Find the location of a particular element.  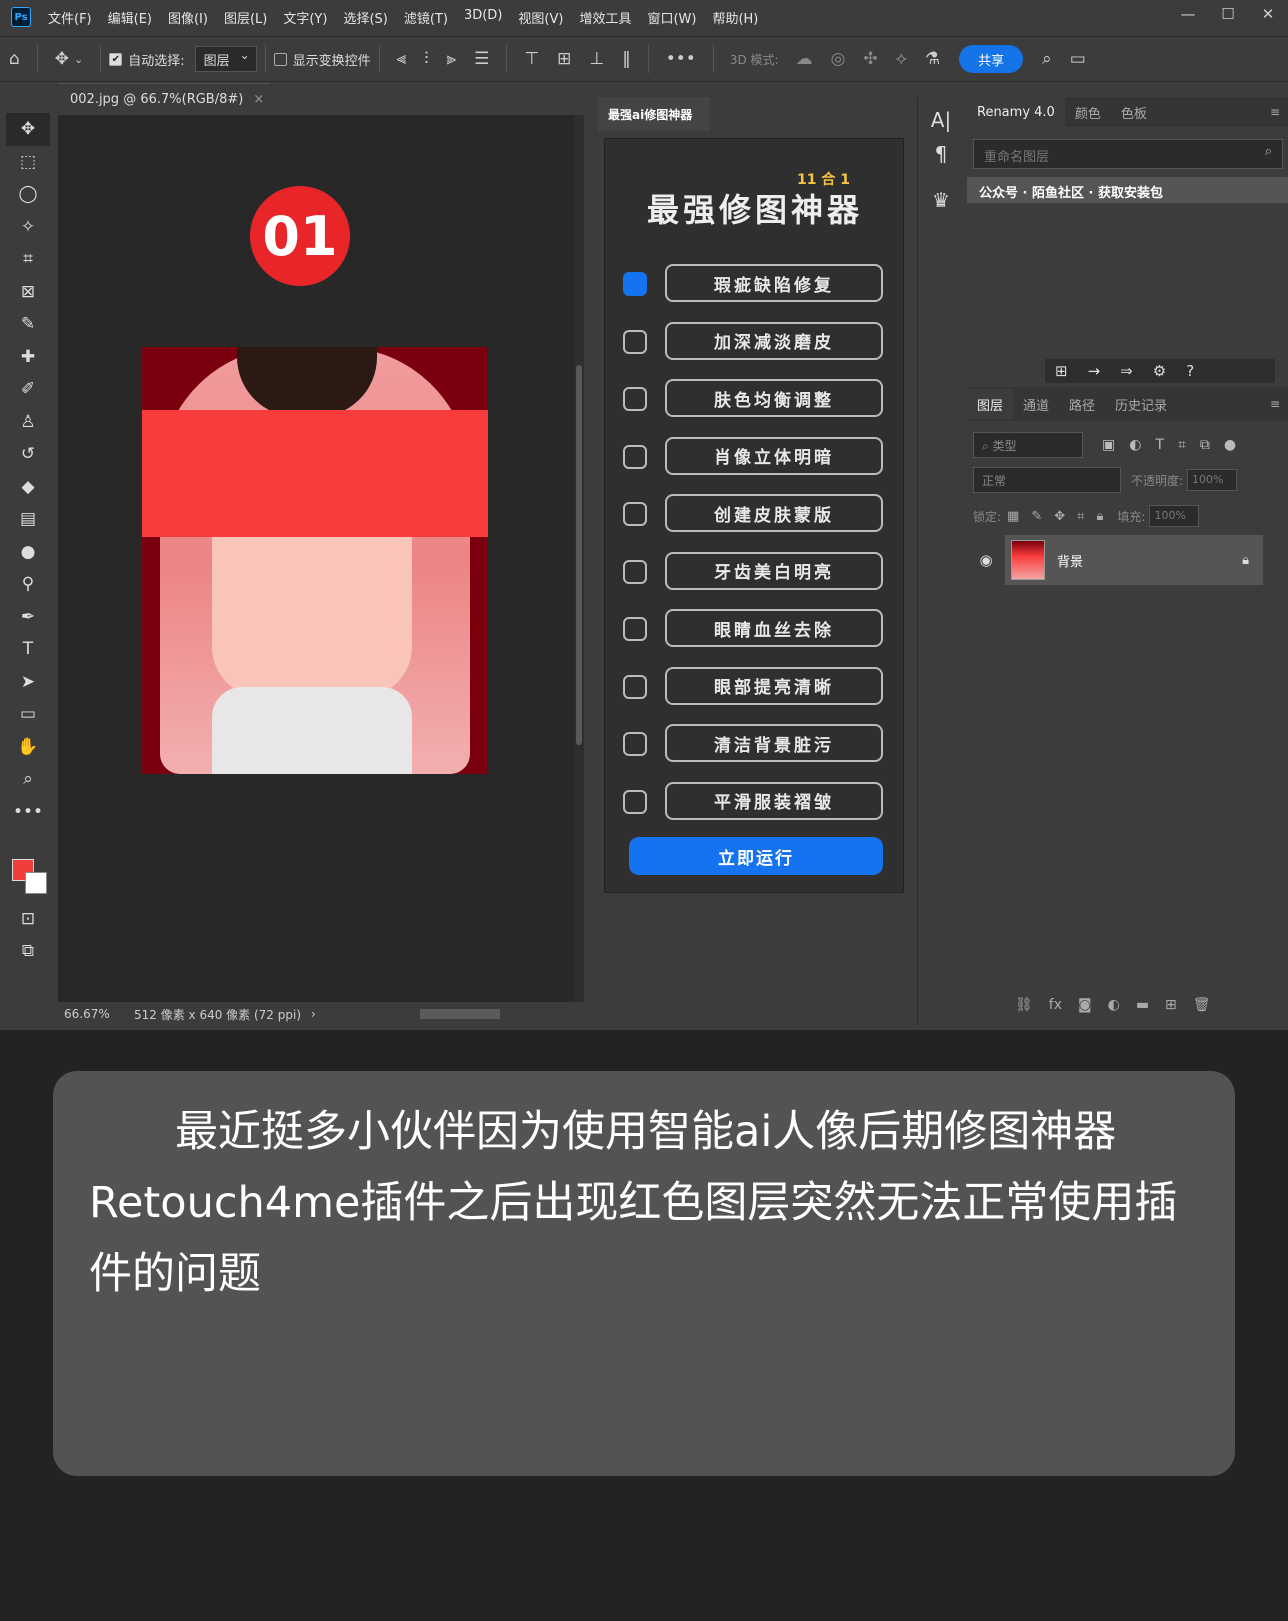

background-color-swatch is located at coordinates (36, 883).